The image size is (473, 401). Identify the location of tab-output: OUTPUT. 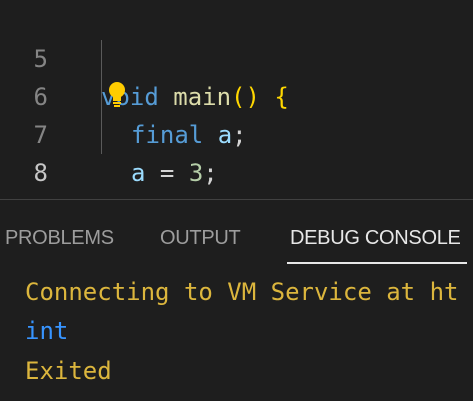
(200, 238).